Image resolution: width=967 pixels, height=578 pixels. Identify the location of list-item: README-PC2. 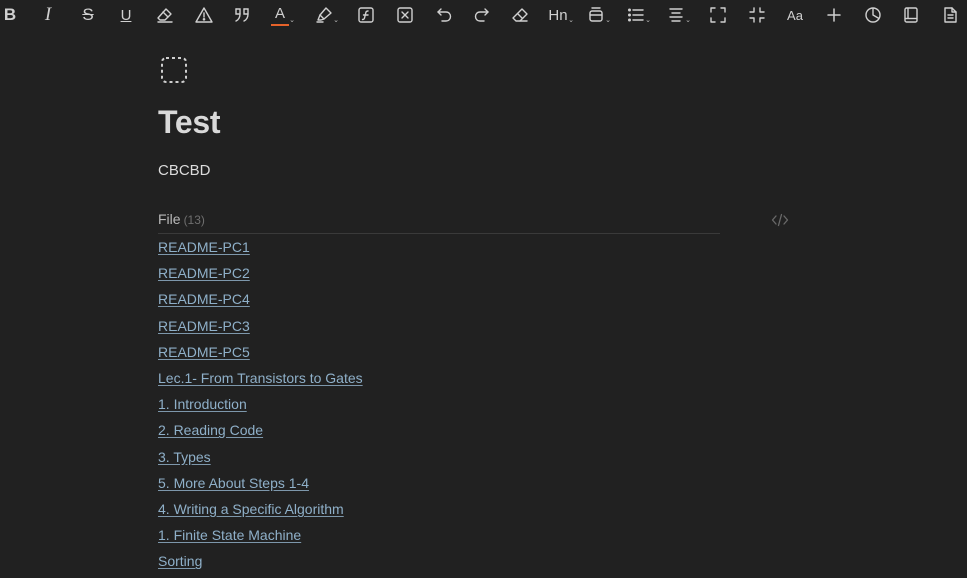
(260, 277).